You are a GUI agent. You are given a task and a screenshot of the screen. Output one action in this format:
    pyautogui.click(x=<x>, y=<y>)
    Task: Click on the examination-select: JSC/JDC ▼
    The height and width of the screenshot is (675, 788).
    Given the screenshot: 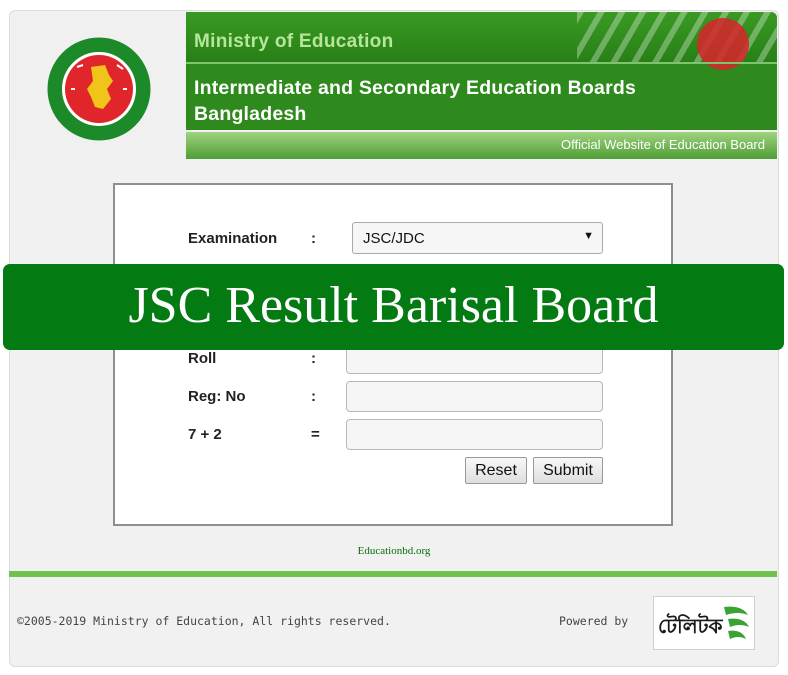 What is the action you would take?
    pyautogui.click(x=477, y=238)
    